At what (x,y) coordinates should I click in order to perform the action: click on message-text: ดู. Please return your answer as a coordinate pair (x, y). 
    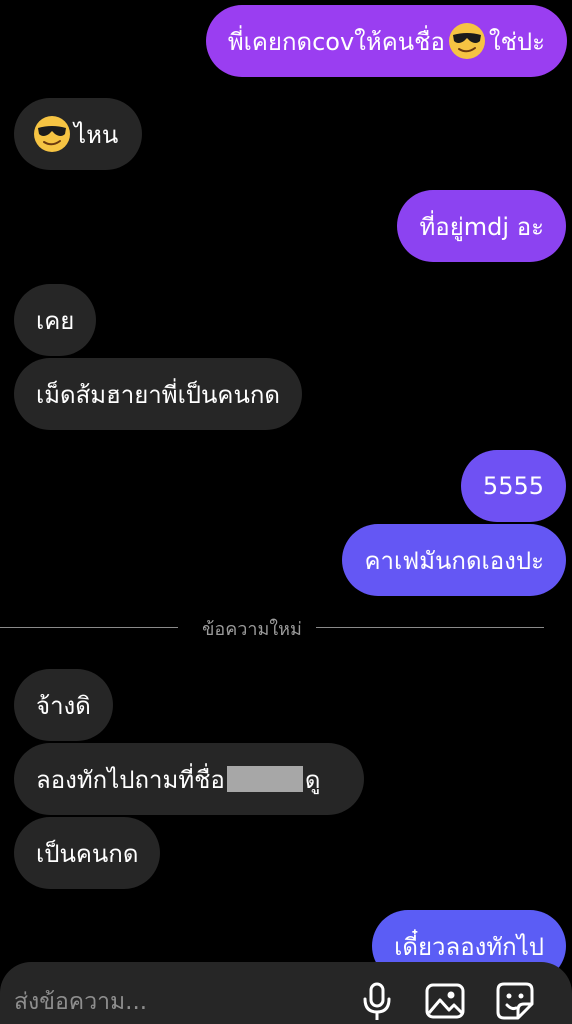
    Looking at the image, I should click on (312, 779).